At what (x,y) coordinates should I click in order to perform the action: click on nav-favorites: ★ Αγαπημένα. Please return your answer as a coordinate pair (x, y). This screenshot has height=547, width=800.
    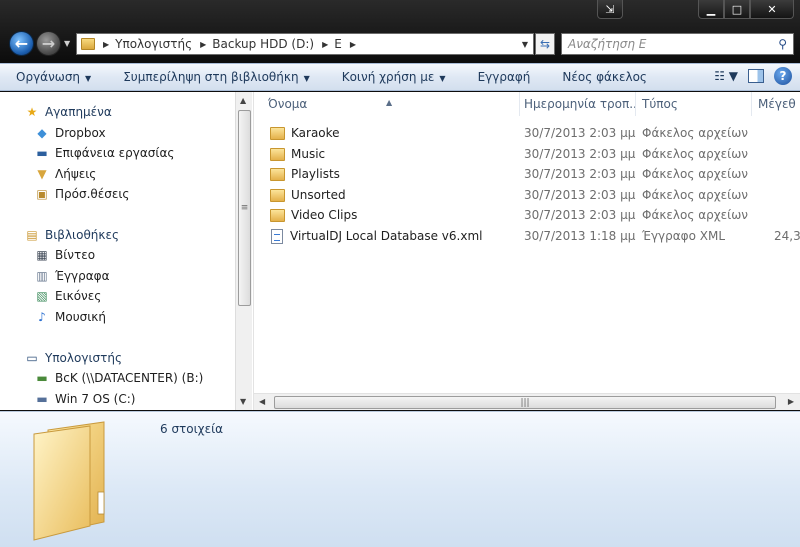
    Looking at the image, I should click on (68, 112).